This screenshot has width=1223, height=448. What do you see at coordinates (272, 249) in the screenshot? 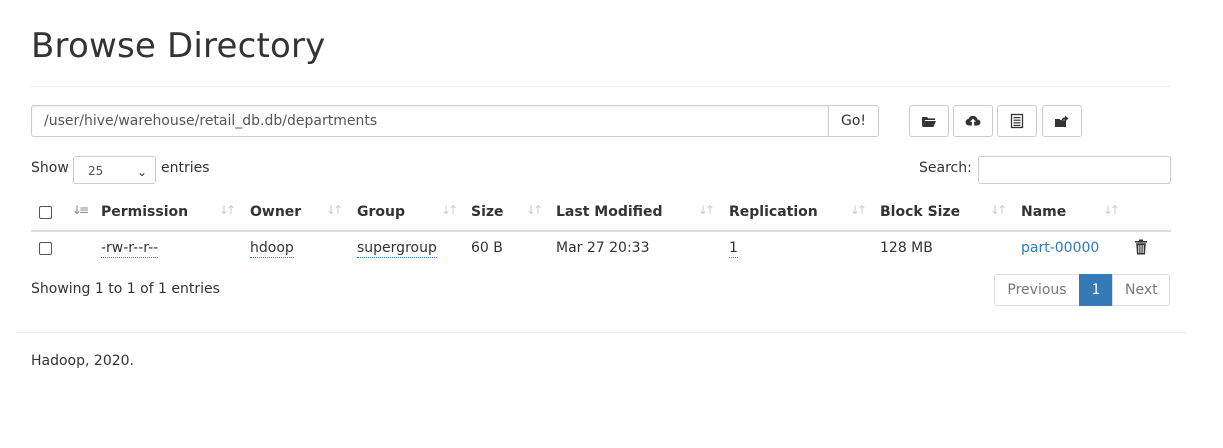
I see `owner-cell: hdoop` at bounding box center [272, 249].